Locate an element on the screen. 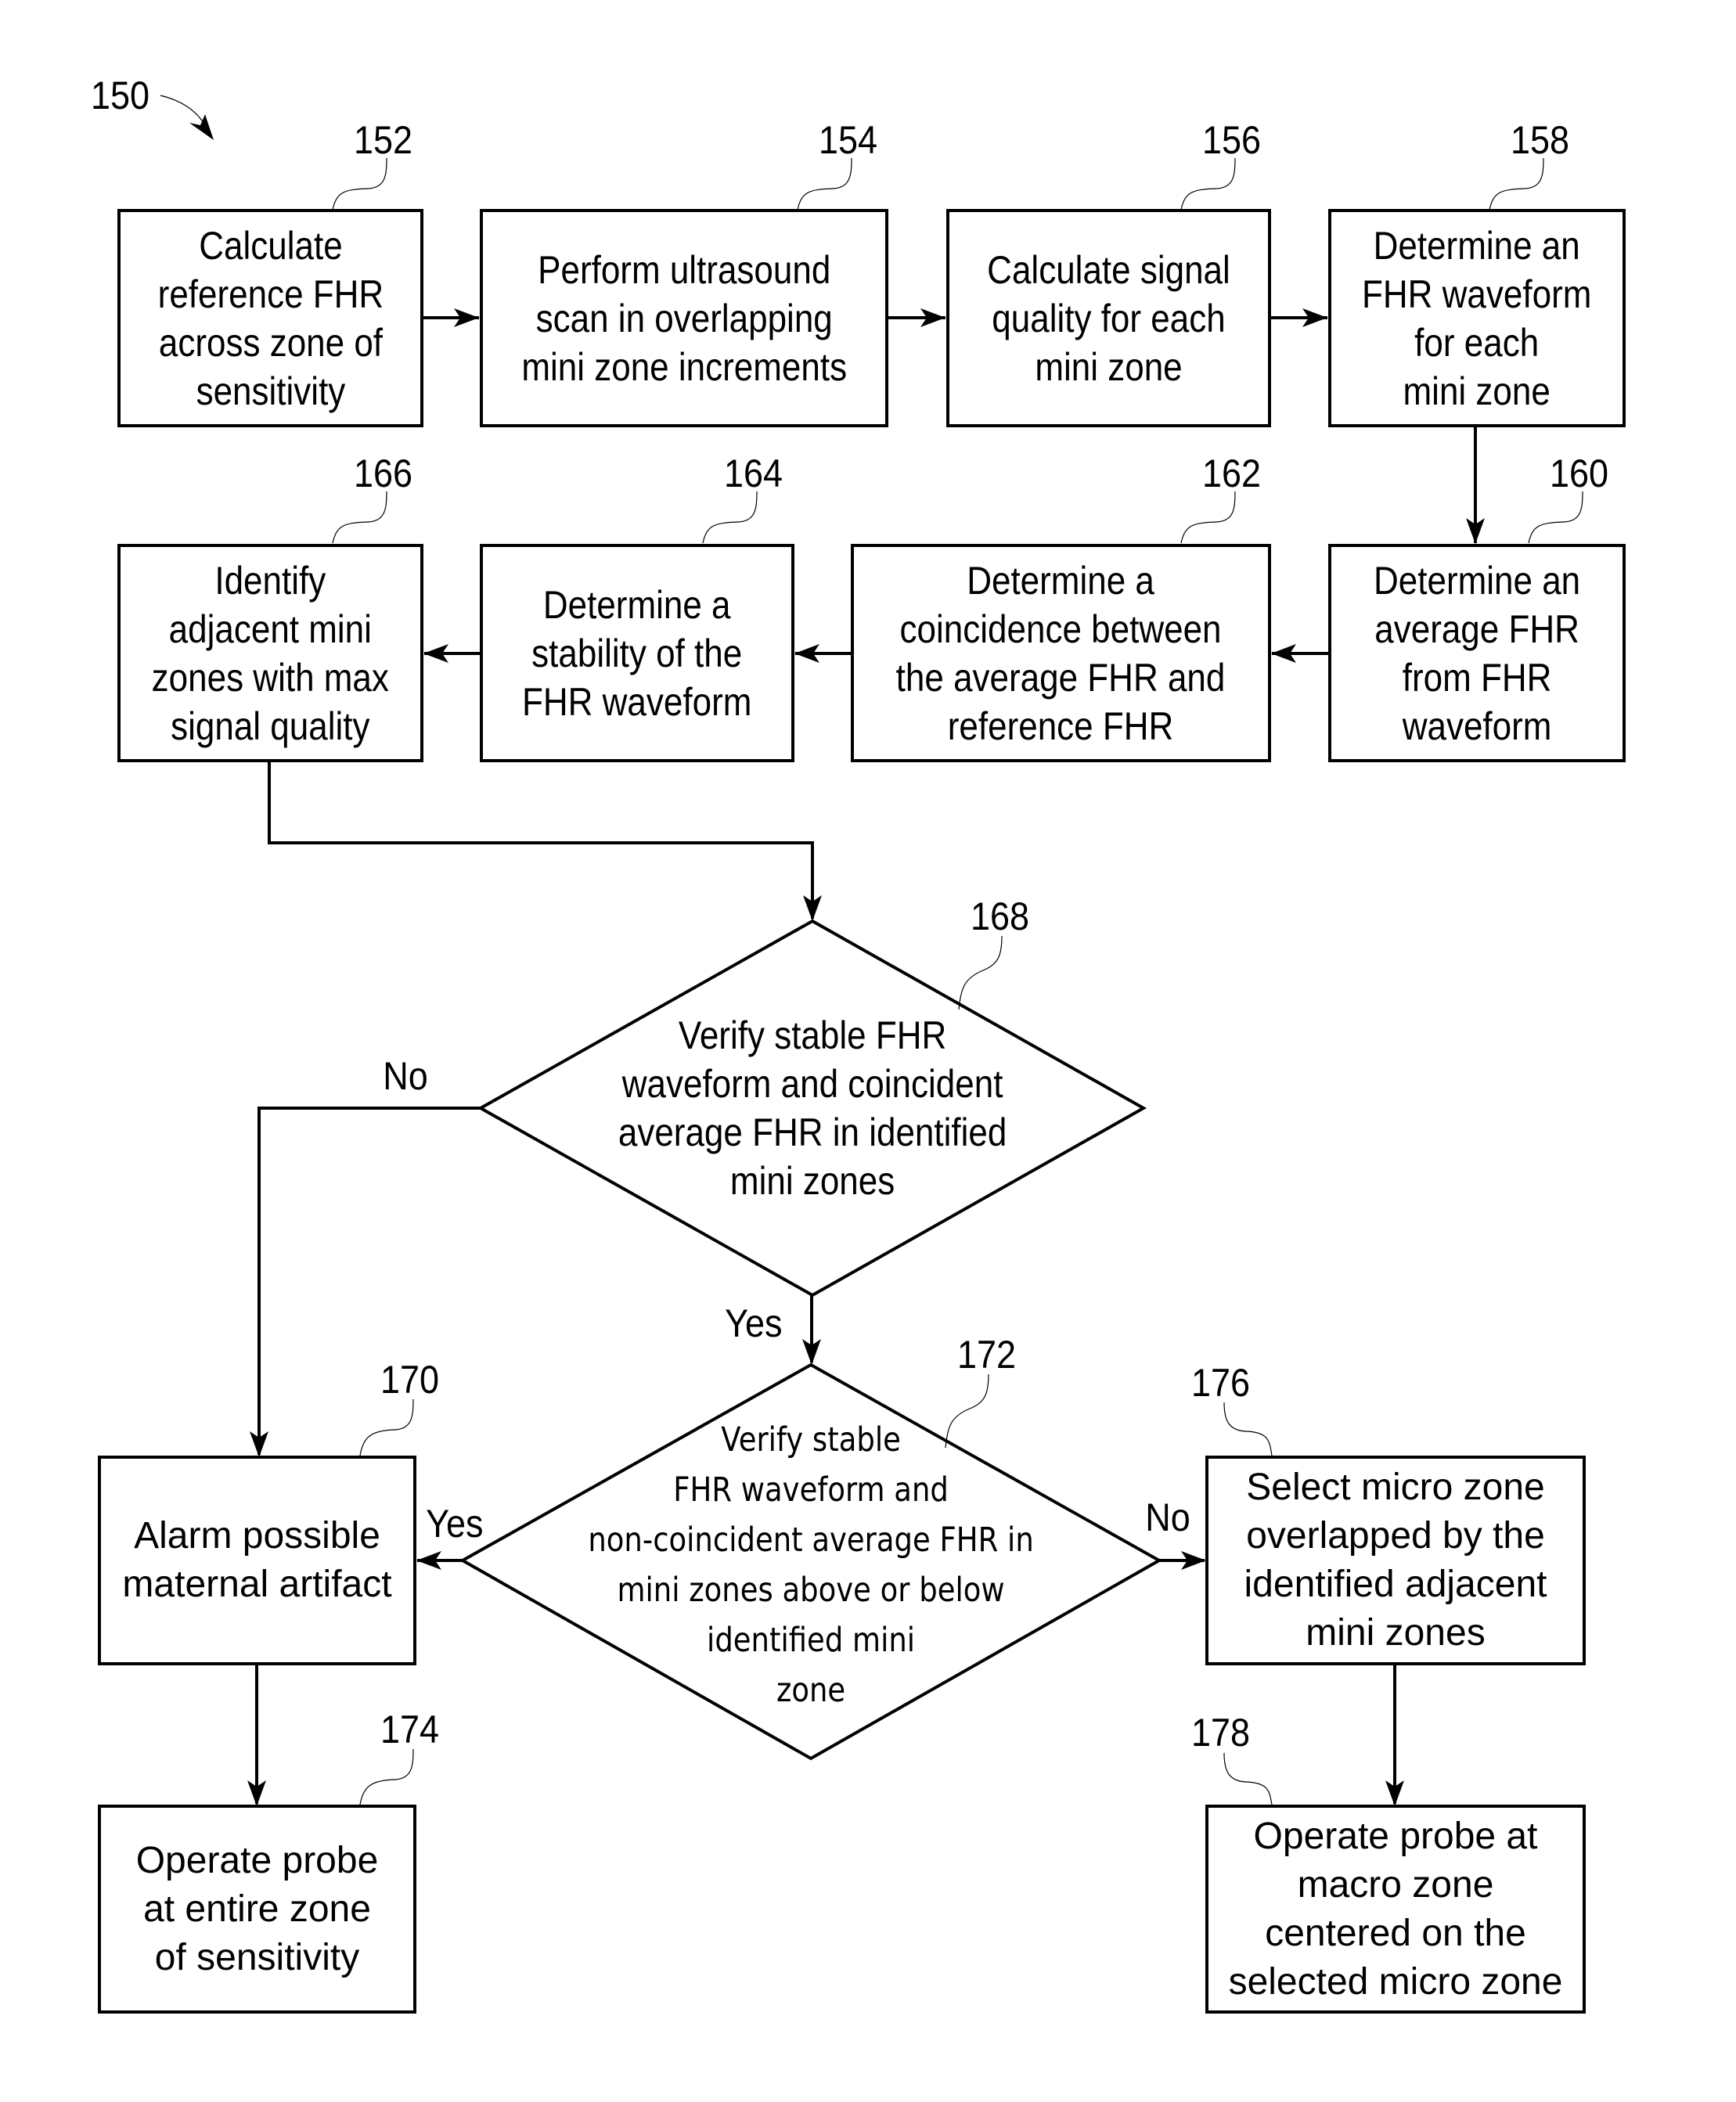 This screenshot has width=1736, height=2102. figure-ref-label: 150 is located at coordinates (121, 95).